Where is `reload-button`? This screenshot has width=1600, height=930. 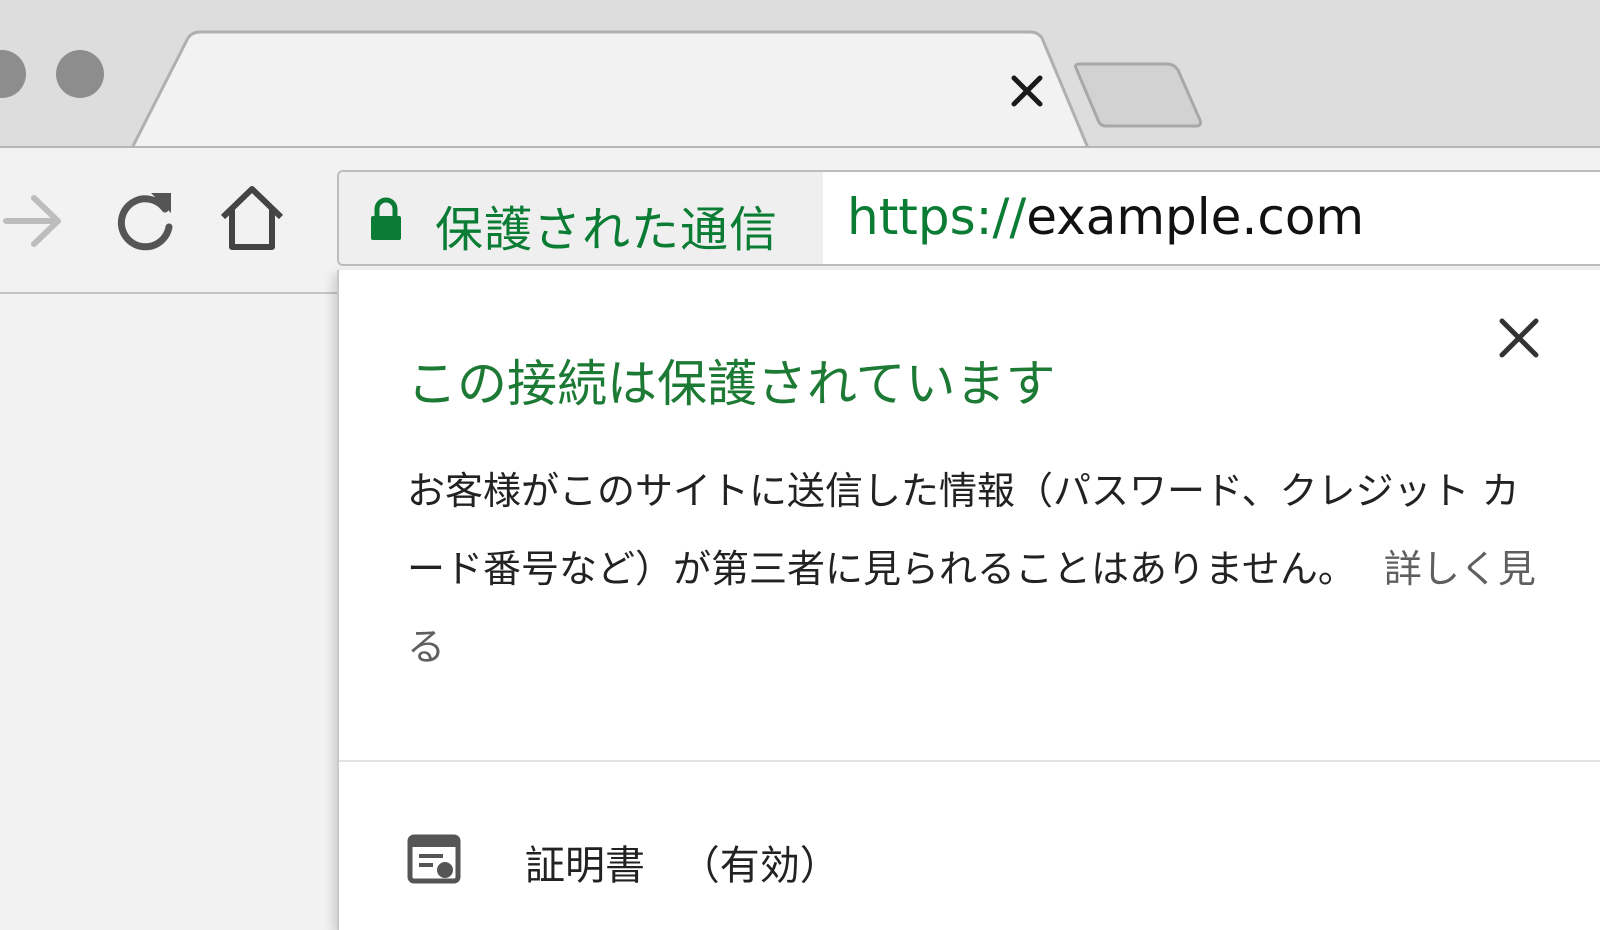
reload-button is located at coordinates (145, 219).